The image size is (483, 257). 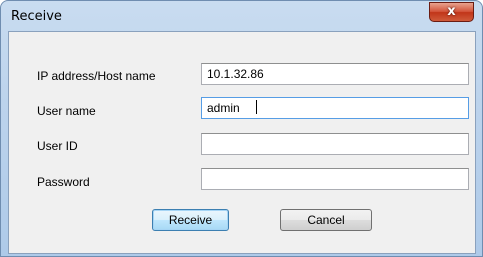 I want to click on user-name-field, so click(x=335, y=108).